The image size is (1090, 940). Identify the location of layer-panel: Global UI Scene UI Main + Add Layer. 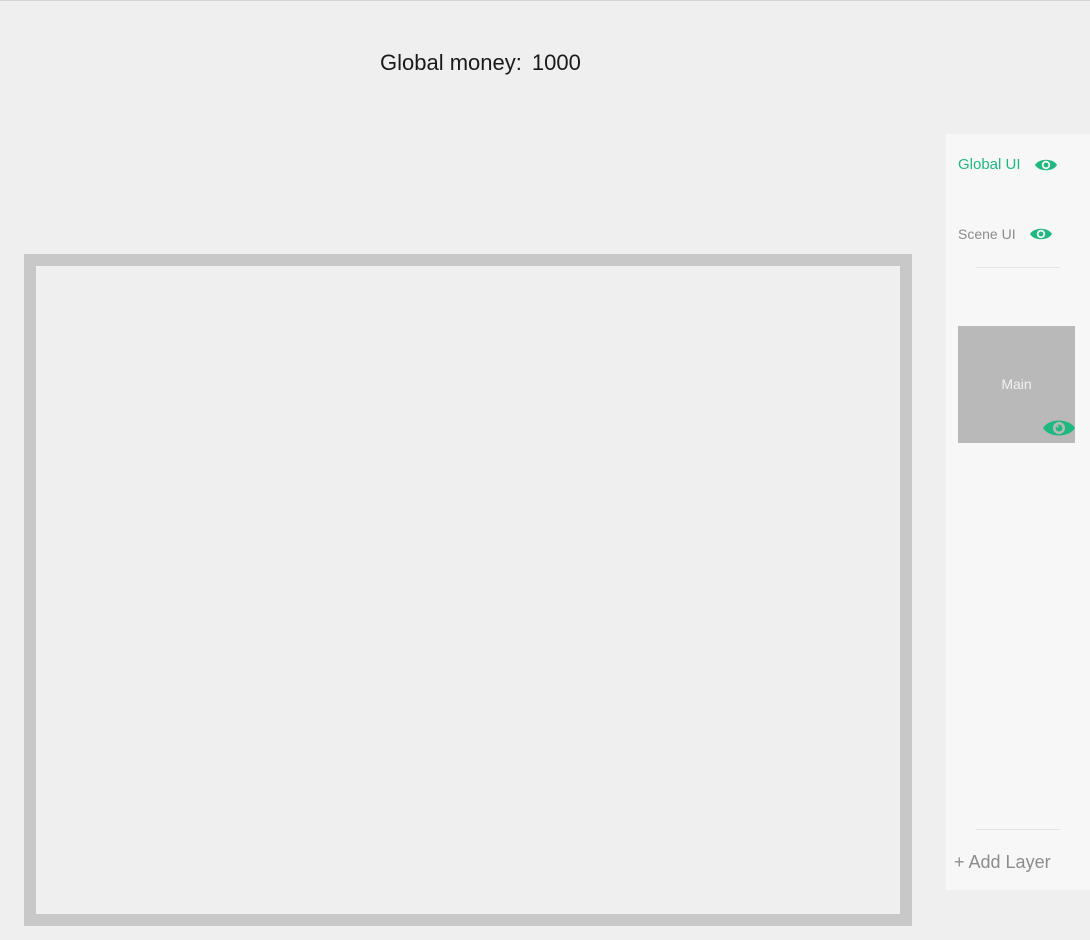
(1018, 512).